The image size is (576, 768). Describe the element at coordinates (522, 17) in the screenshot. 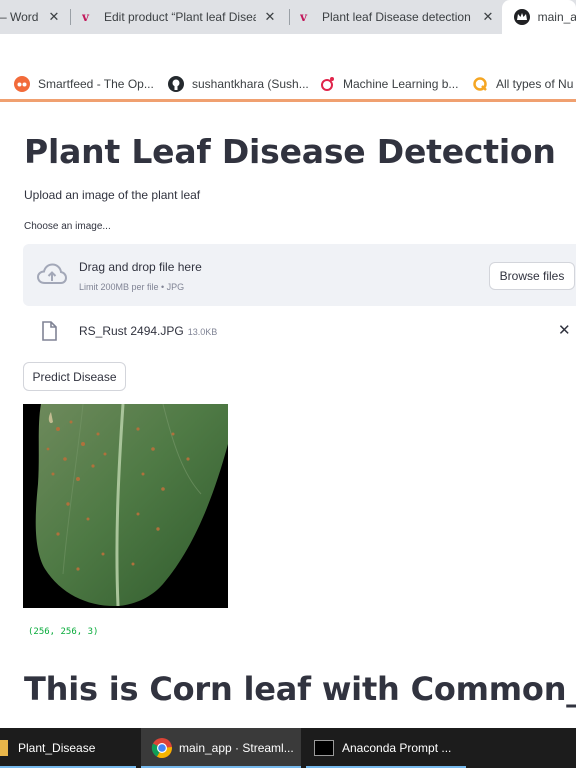

I see `streamlit-crown-icon` at that location.